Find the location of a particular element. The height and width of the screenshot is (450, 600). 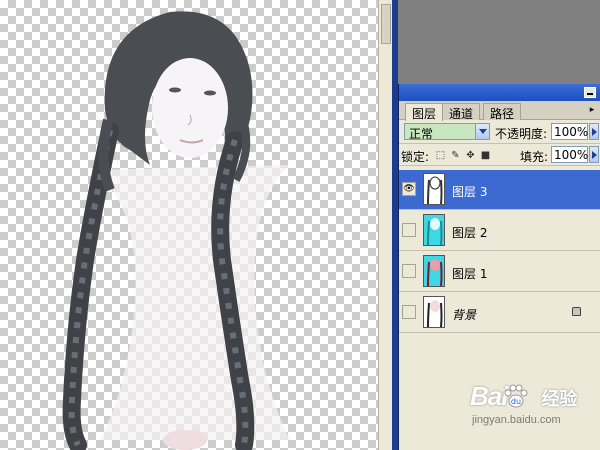

layer-list: 👁 图层 3 图层 2 图层 1 背景 is located at coordinates (499, 252).